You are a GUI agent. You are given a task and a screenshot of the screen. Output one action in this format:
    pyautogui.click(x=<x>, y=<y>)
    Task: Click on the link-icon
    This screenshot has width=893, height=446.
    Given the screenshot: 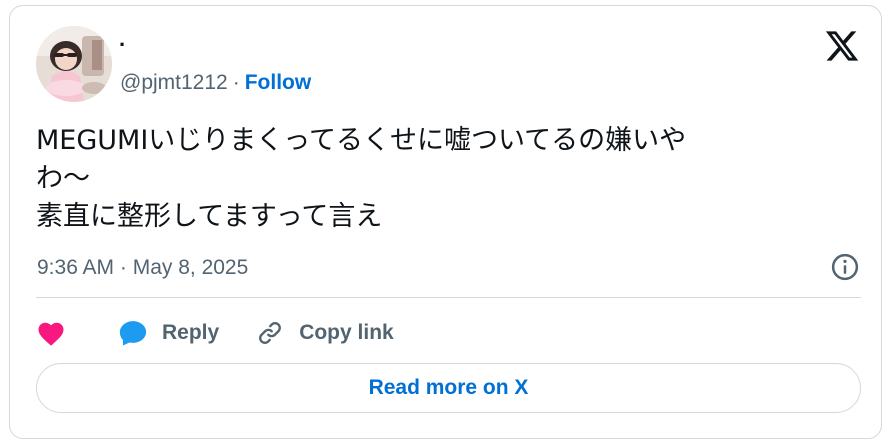 What is the action you would take?
    pyautogui.click(x=270, y=333)
    